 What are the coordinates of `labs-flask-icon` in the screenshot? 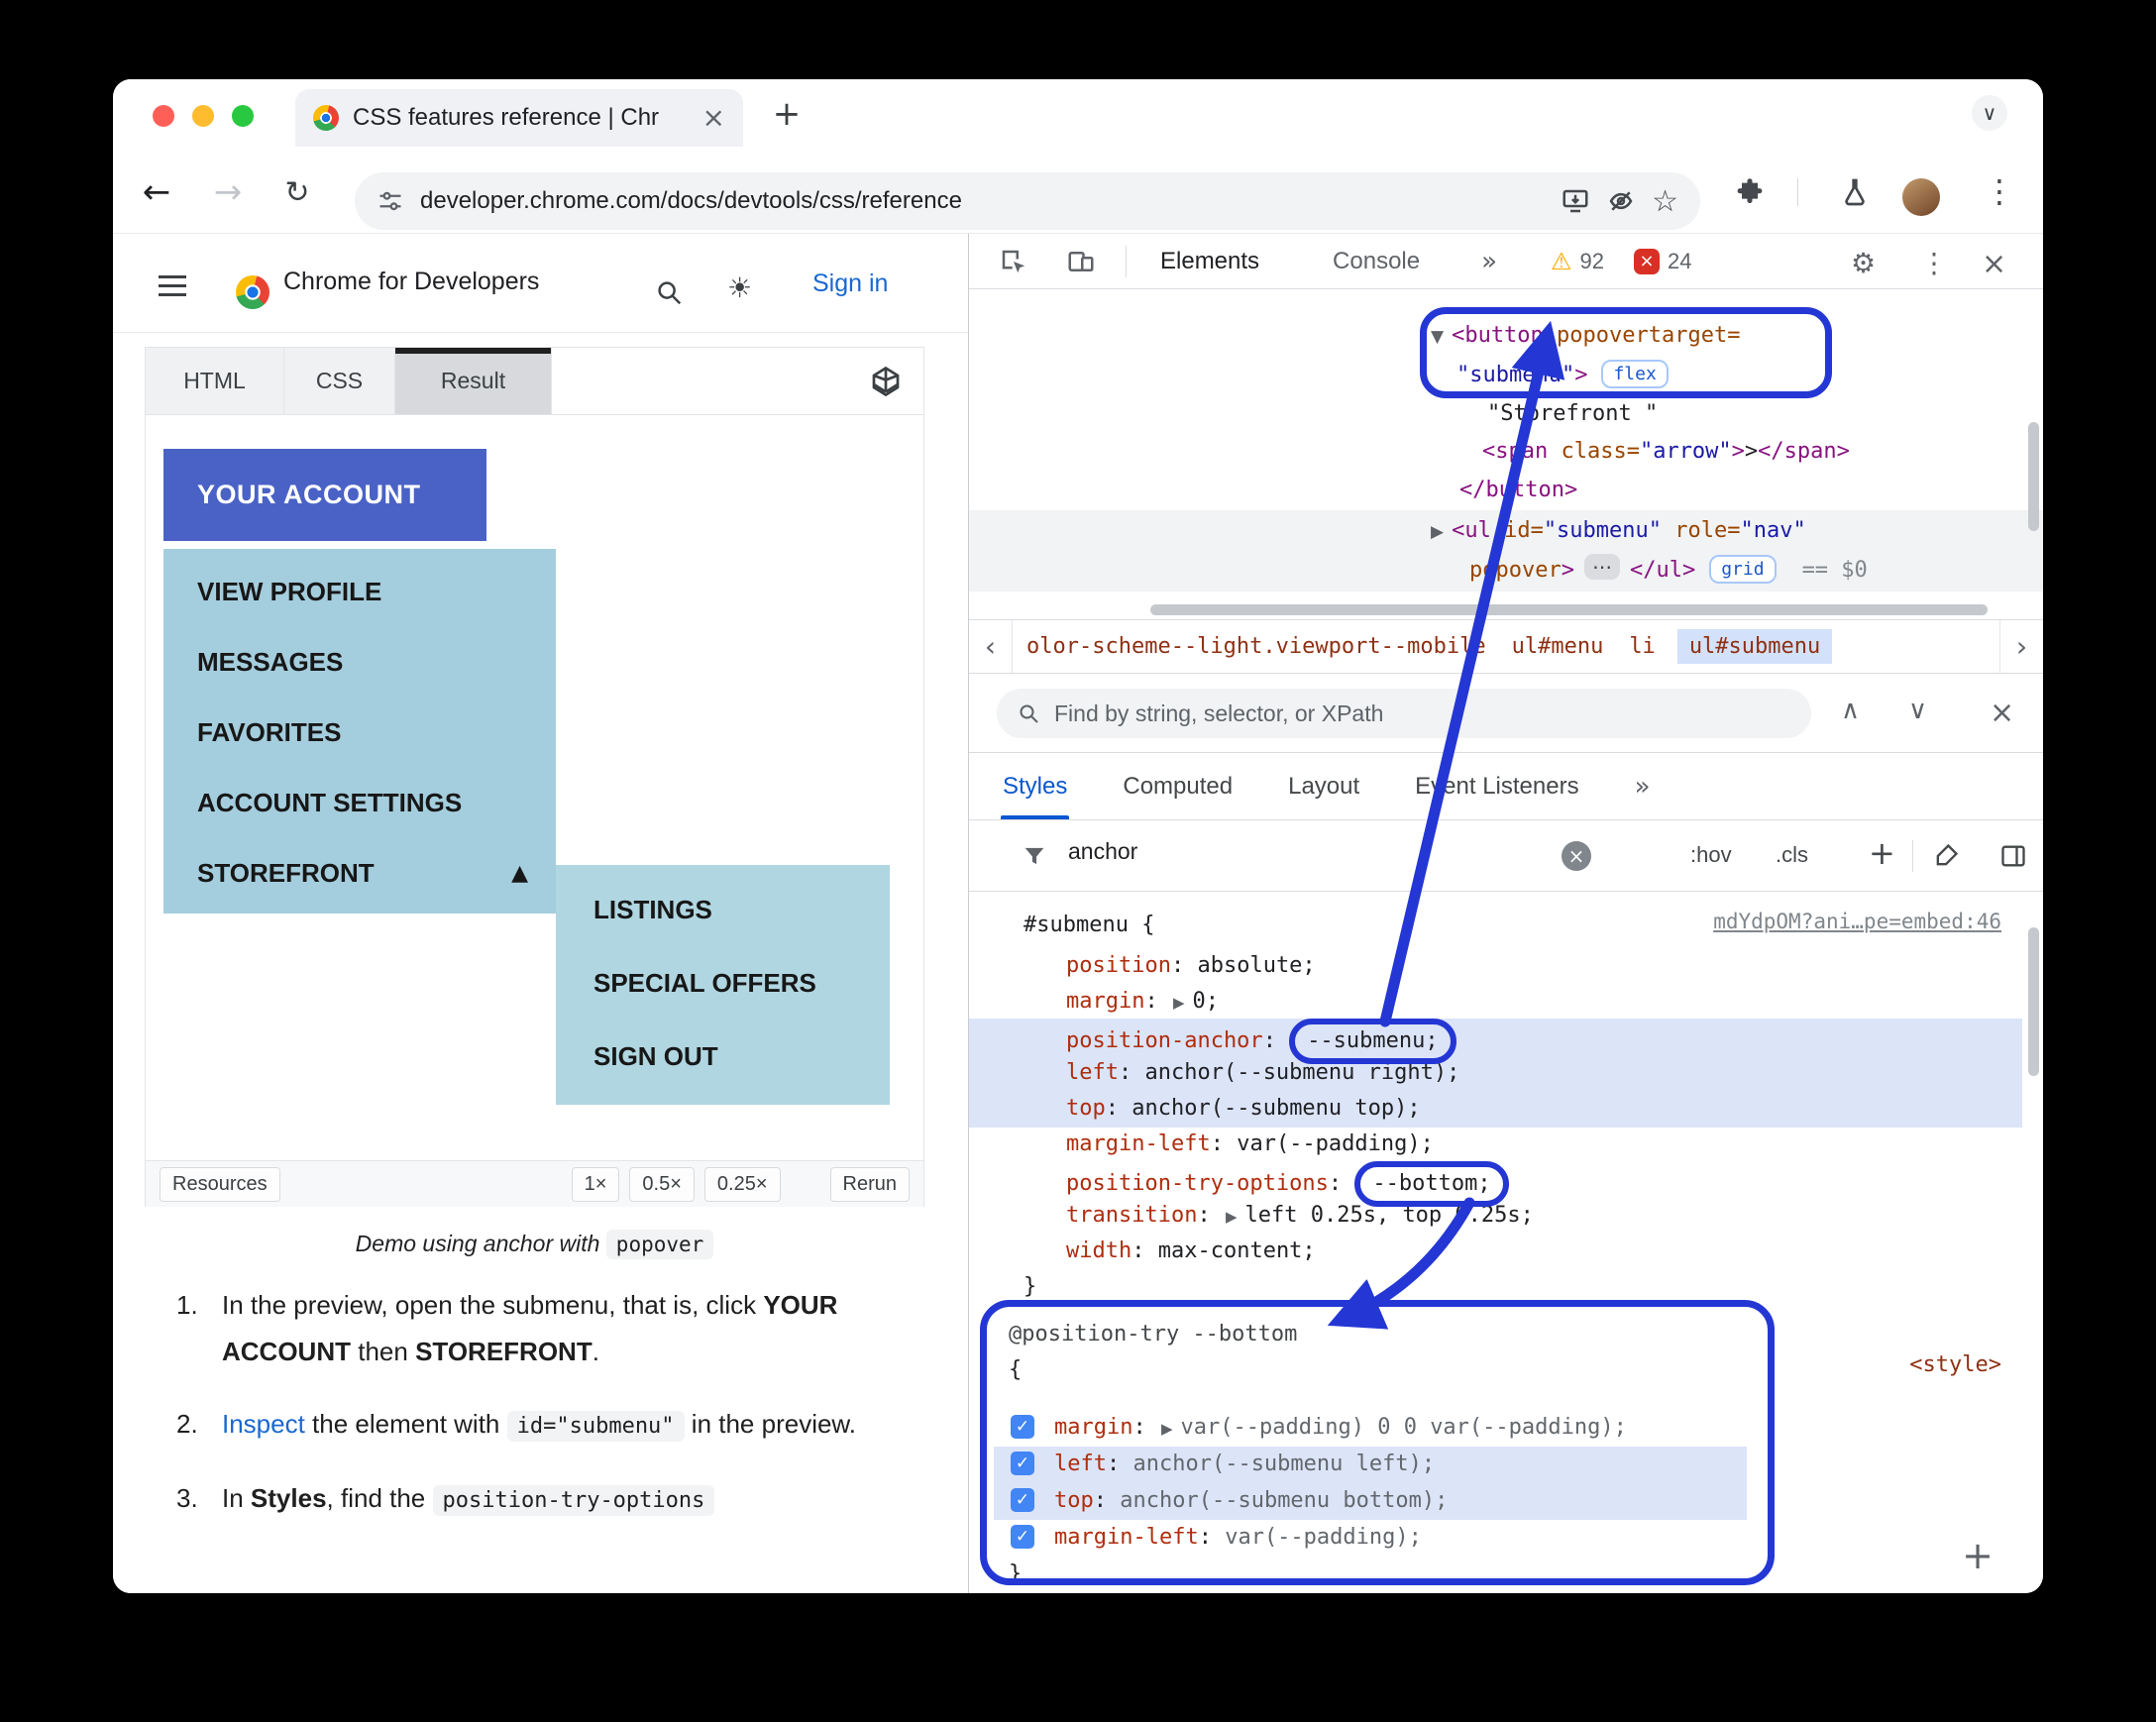 It's located at (1855, 192).